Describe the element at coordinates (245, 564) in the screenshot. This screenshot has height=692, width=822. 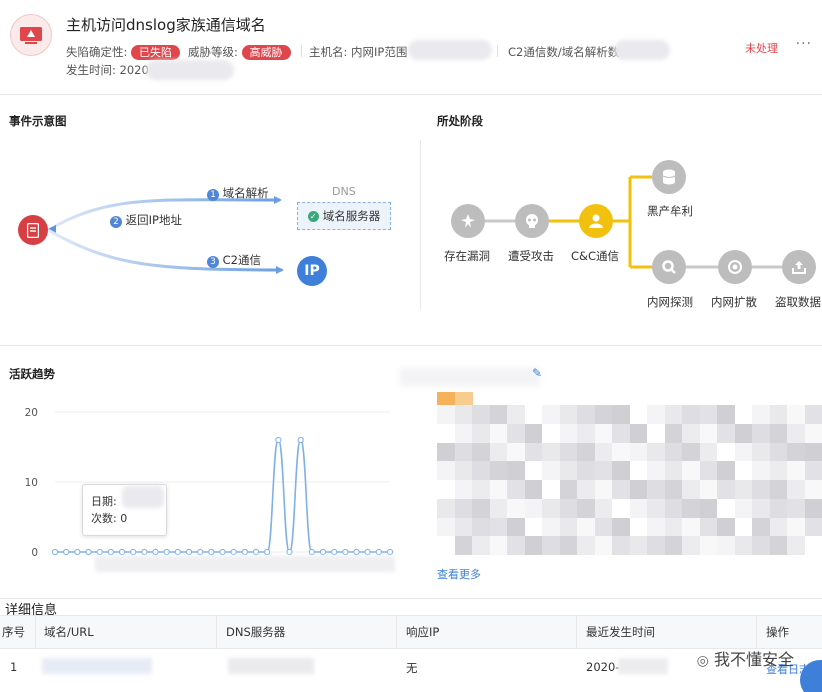
I see `redacted-x-axis` at that location.